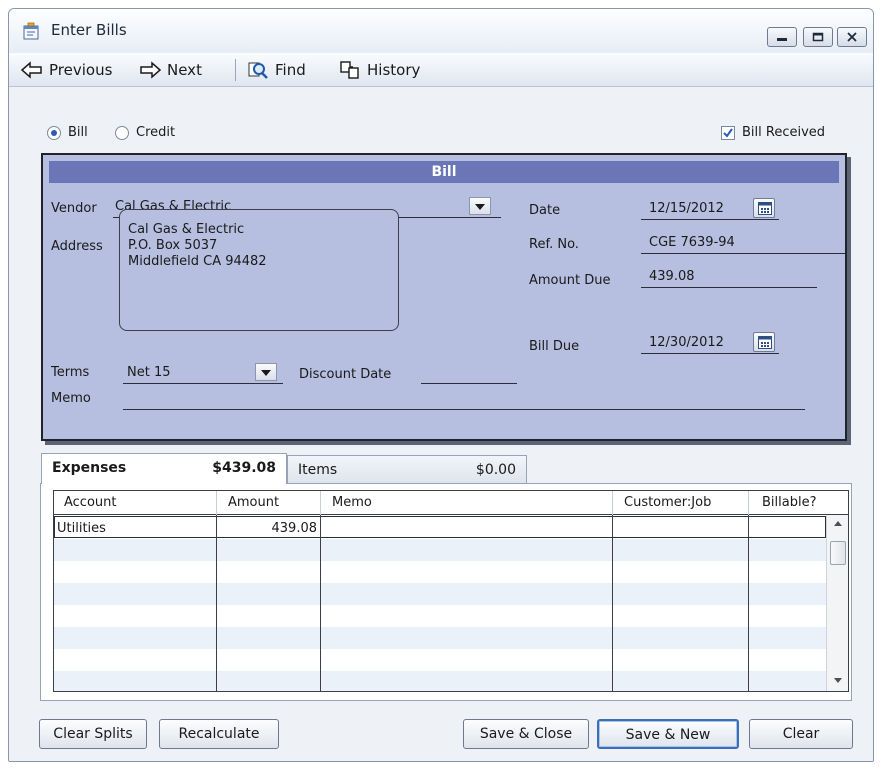  I want to click on find-label: Find, so click(290, 70).